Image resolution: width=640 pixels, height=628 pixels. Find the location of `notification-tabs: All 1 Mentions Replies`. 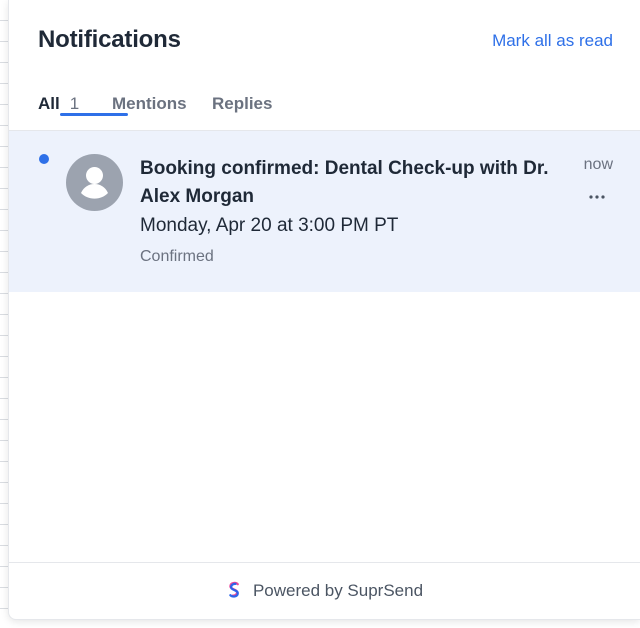

notification-tabs: All 1 Mentions Replies is located at coordinates (324, 109).